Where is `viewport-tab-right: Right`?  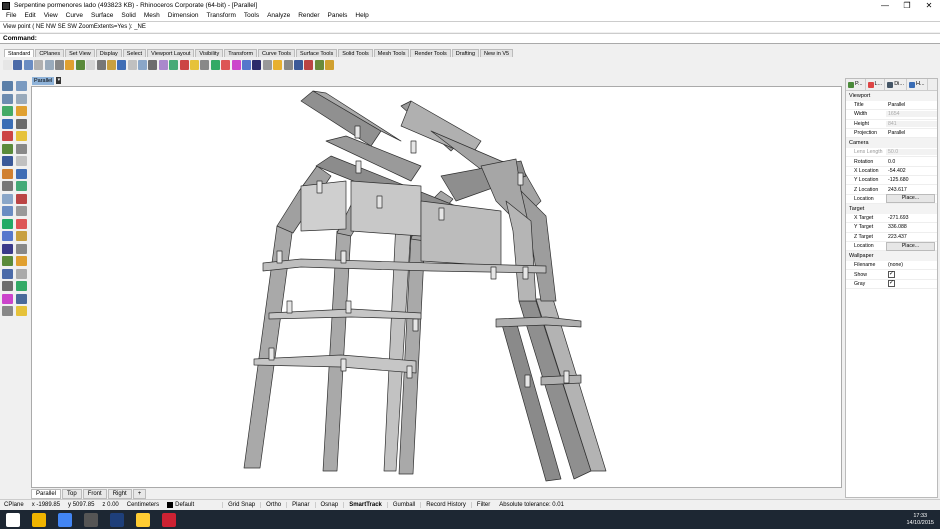 viewport-tab-right: Right is located at coordinates (119, 493).